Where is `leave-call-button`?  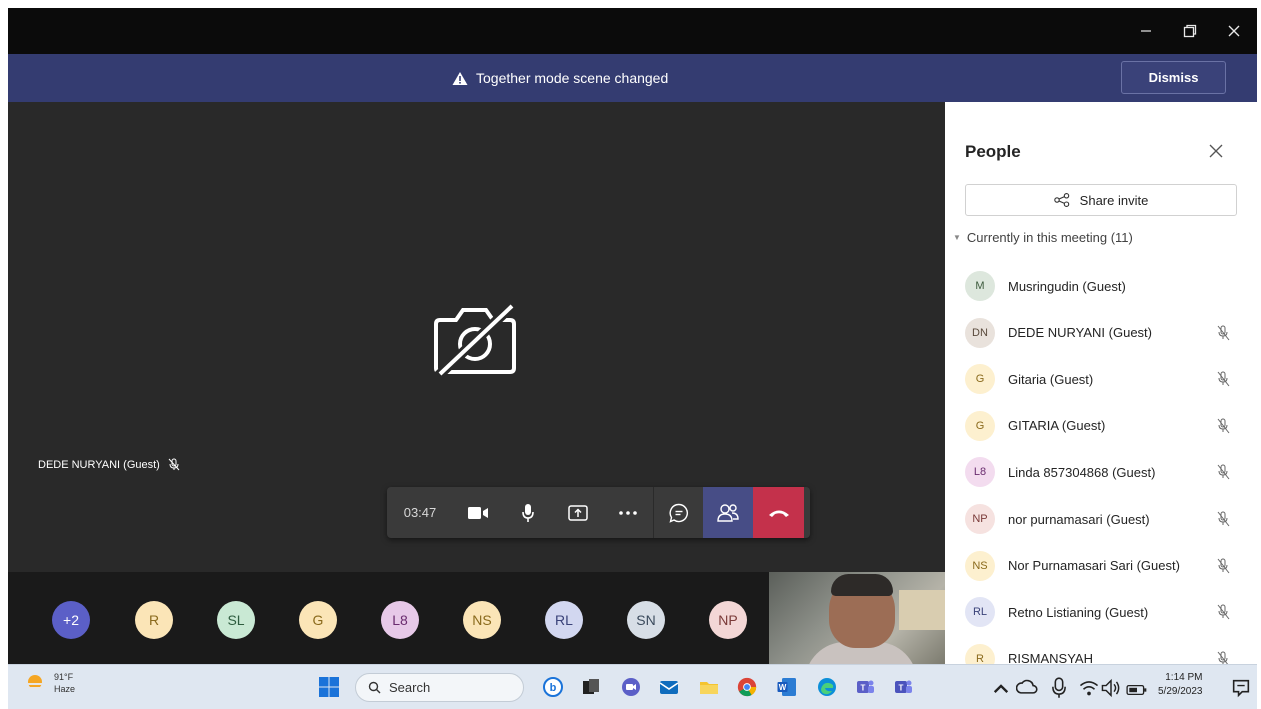
leave-call-button is located at coordinates (778, 512).